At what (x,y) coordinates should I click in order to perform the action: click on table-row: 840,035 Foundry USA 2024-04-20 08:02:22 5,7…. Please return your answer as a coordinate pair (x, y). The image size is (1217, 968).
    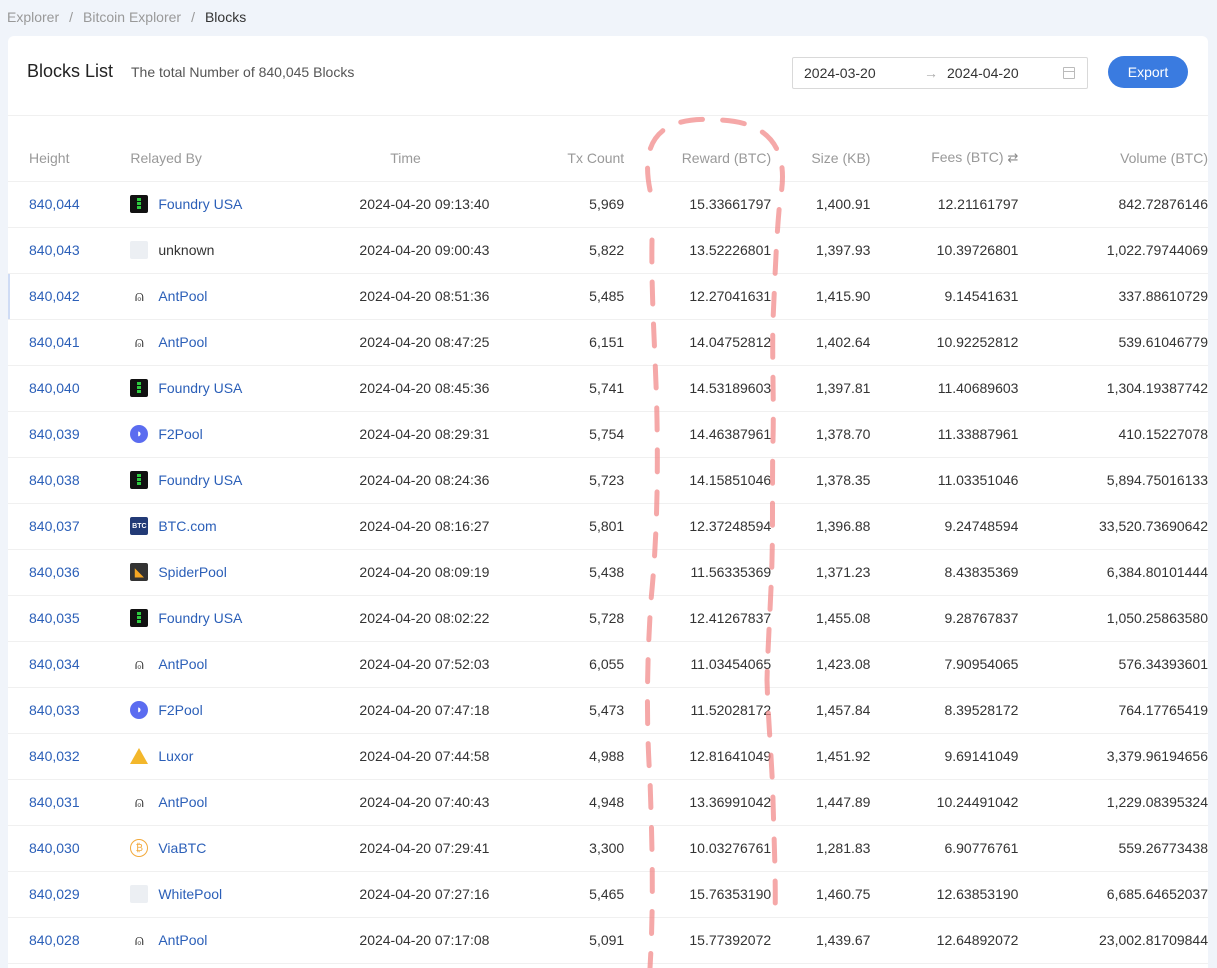
    Looking at the image, I should click on (608, 618).